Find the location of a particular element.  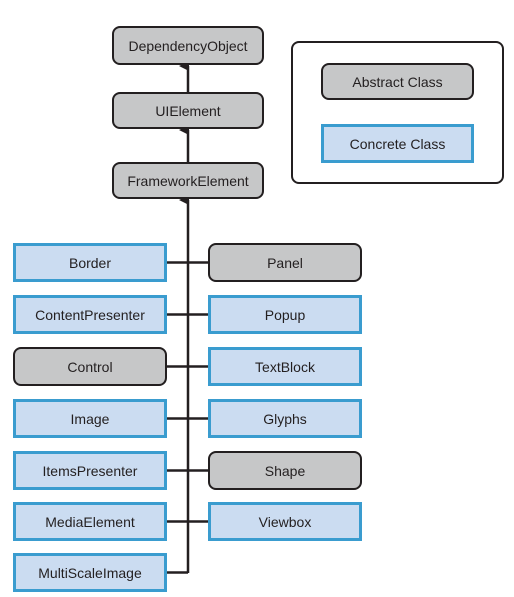

node-label: FrameworkElement is located at coordinates (188, 180).